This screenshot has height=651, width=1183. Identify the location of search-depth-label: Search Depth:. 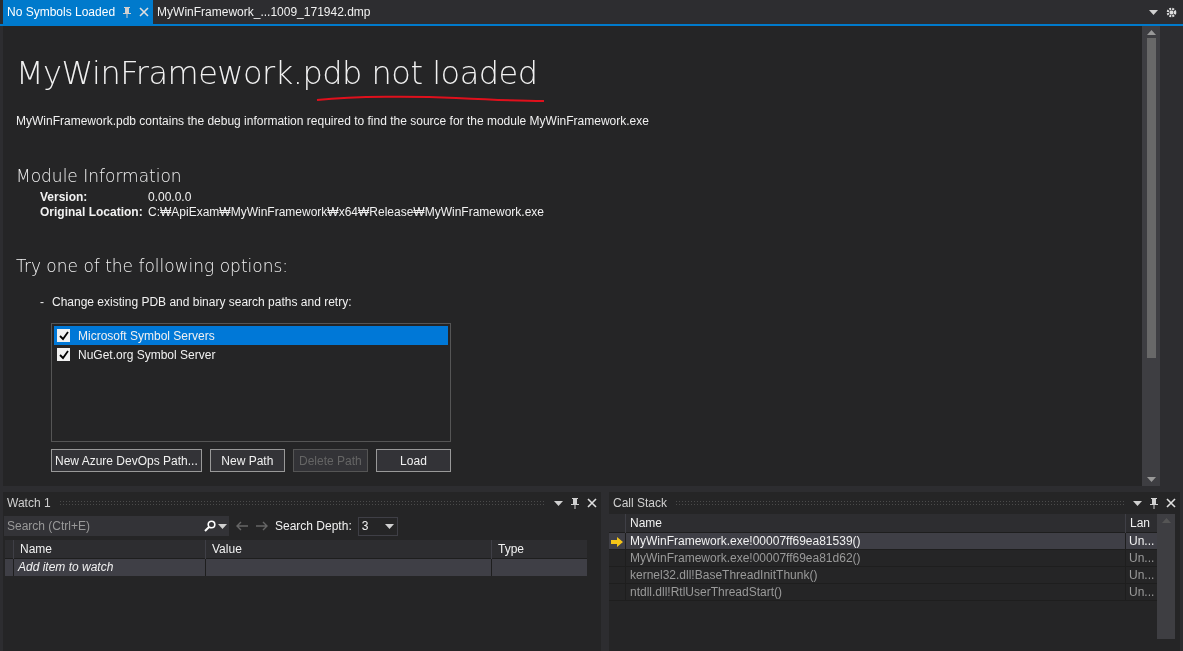
(313, 526).